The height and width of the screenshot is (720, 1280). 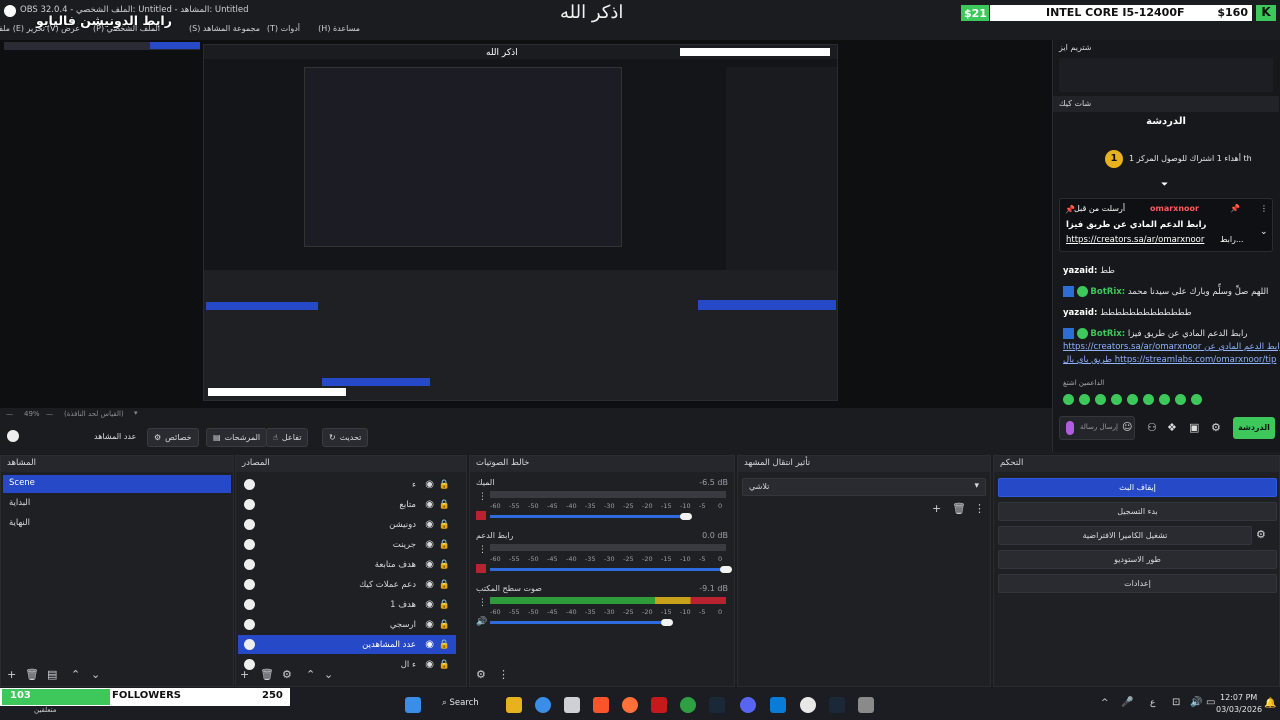 What do you see at coordinates (866, 705) in the screenshot?
I see `settings-app-icon` at bounding box center [866, 705].